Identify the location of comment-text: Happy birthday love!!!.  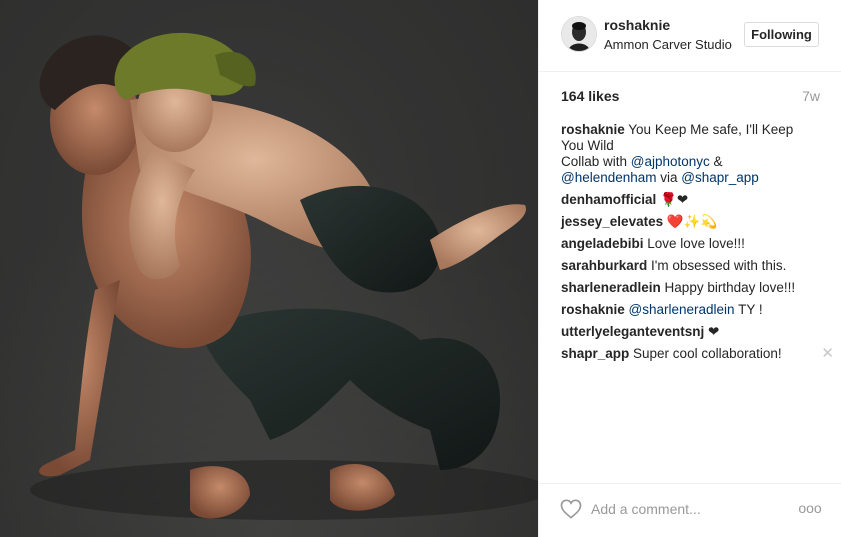
(728, 287).